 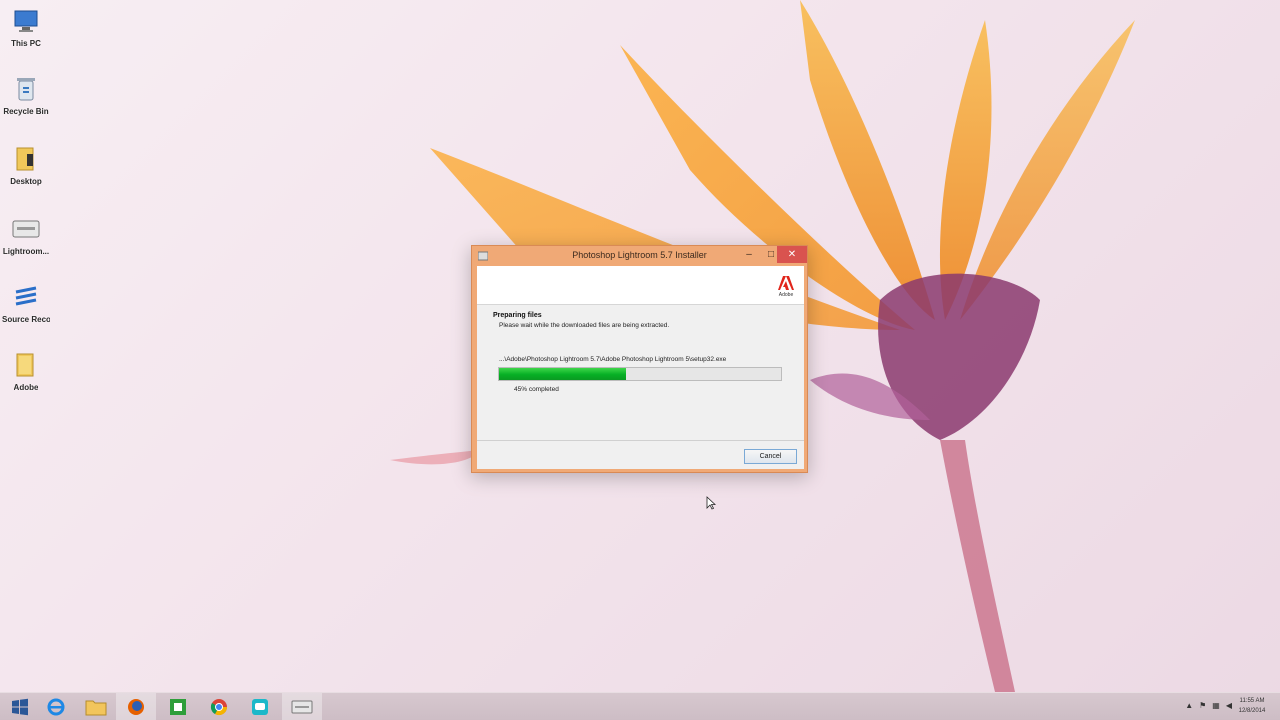 What do you see at coordinates (517, 315) in the screenshot?
I see `section-title: Preparing files` at bounding box center [517, 315].